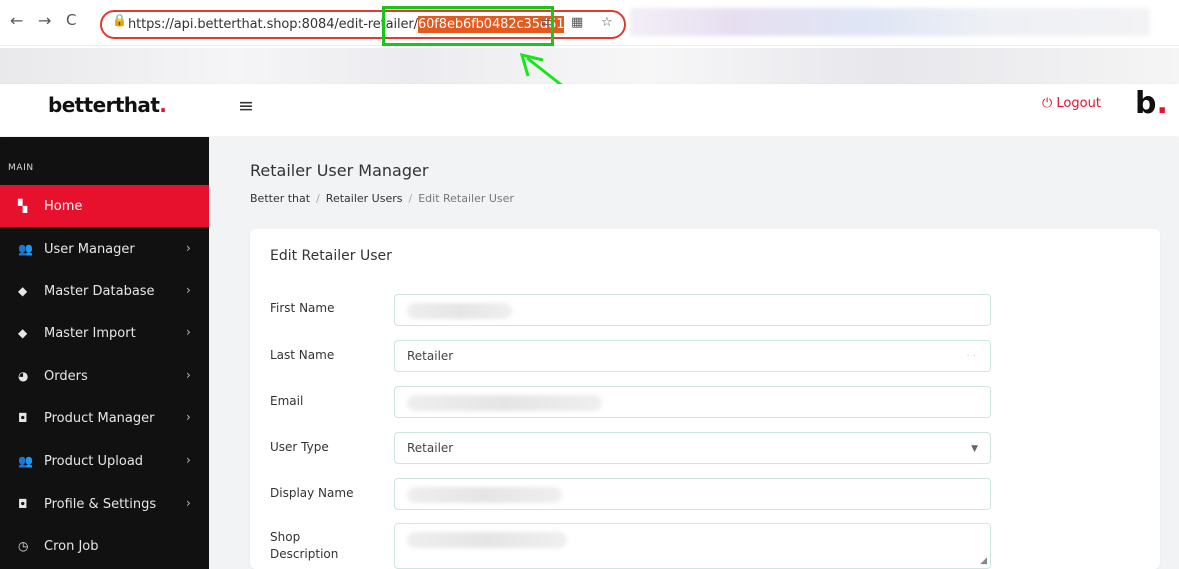  What do you see at coordinates (299, 447) in the screenshot?
I see `user-type-label: User Type` at bounding box center [299, 447].